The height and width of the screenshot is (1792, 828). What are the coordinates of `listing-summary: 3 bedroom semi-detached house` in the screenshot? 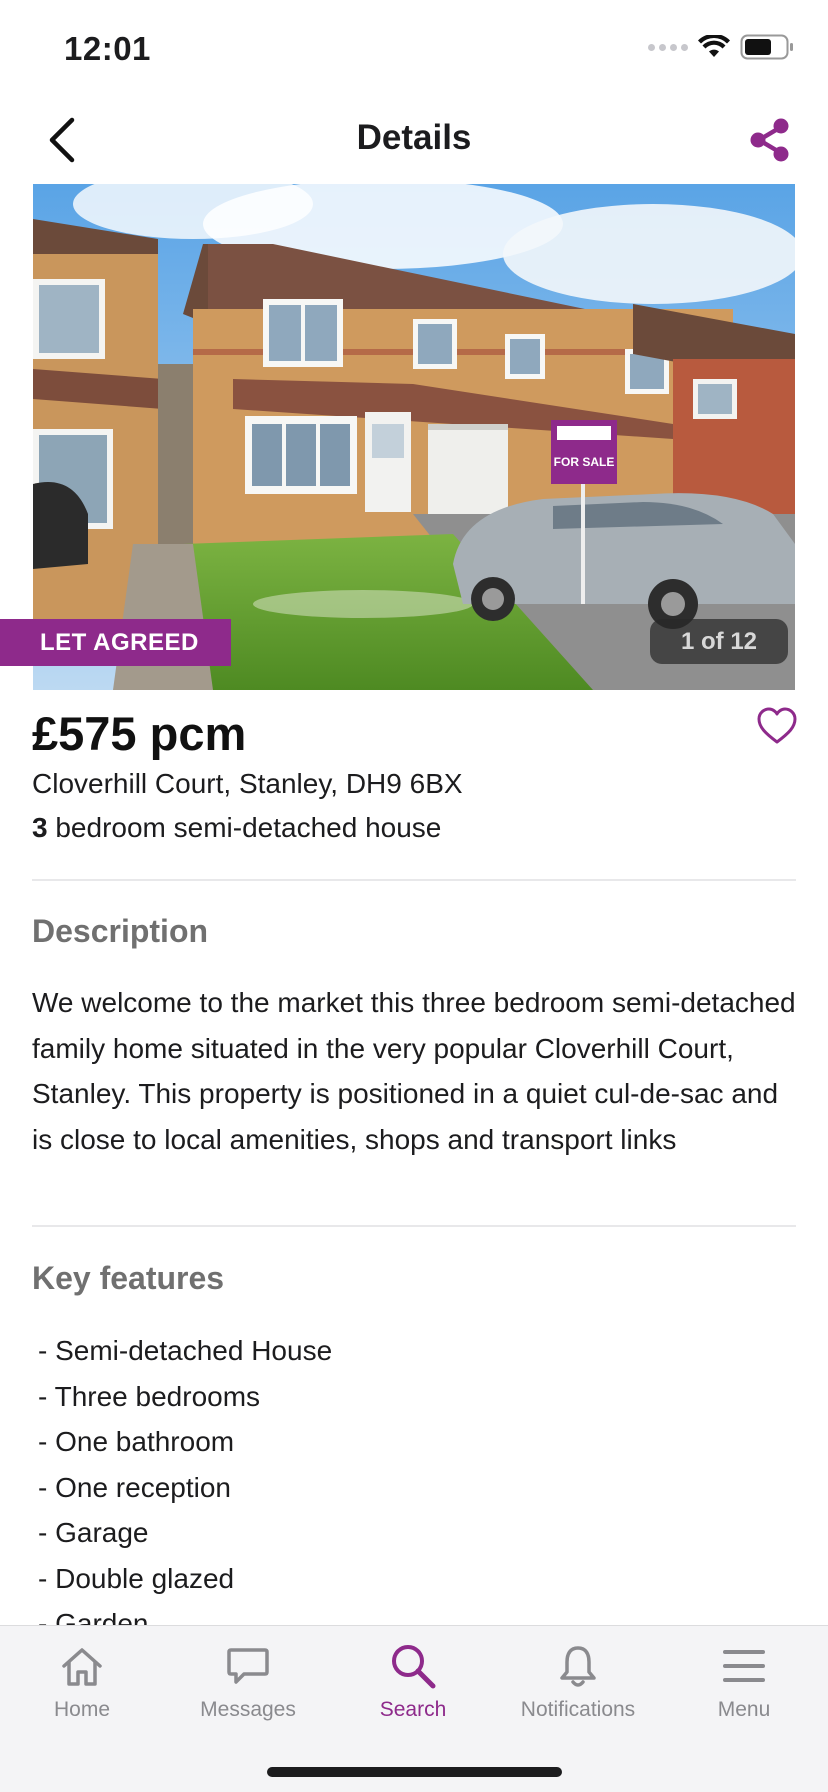 It's located at (236, 828).